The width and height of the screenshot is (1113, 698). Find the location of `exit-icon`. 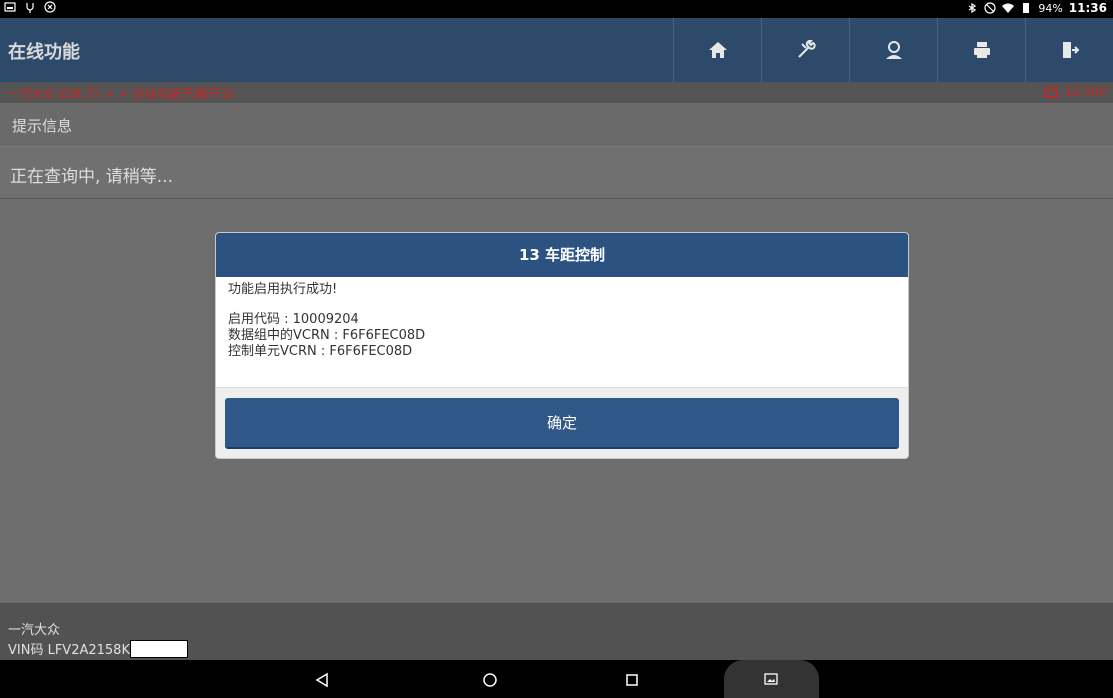

exit-icon is located at coordinates (1070, 50).